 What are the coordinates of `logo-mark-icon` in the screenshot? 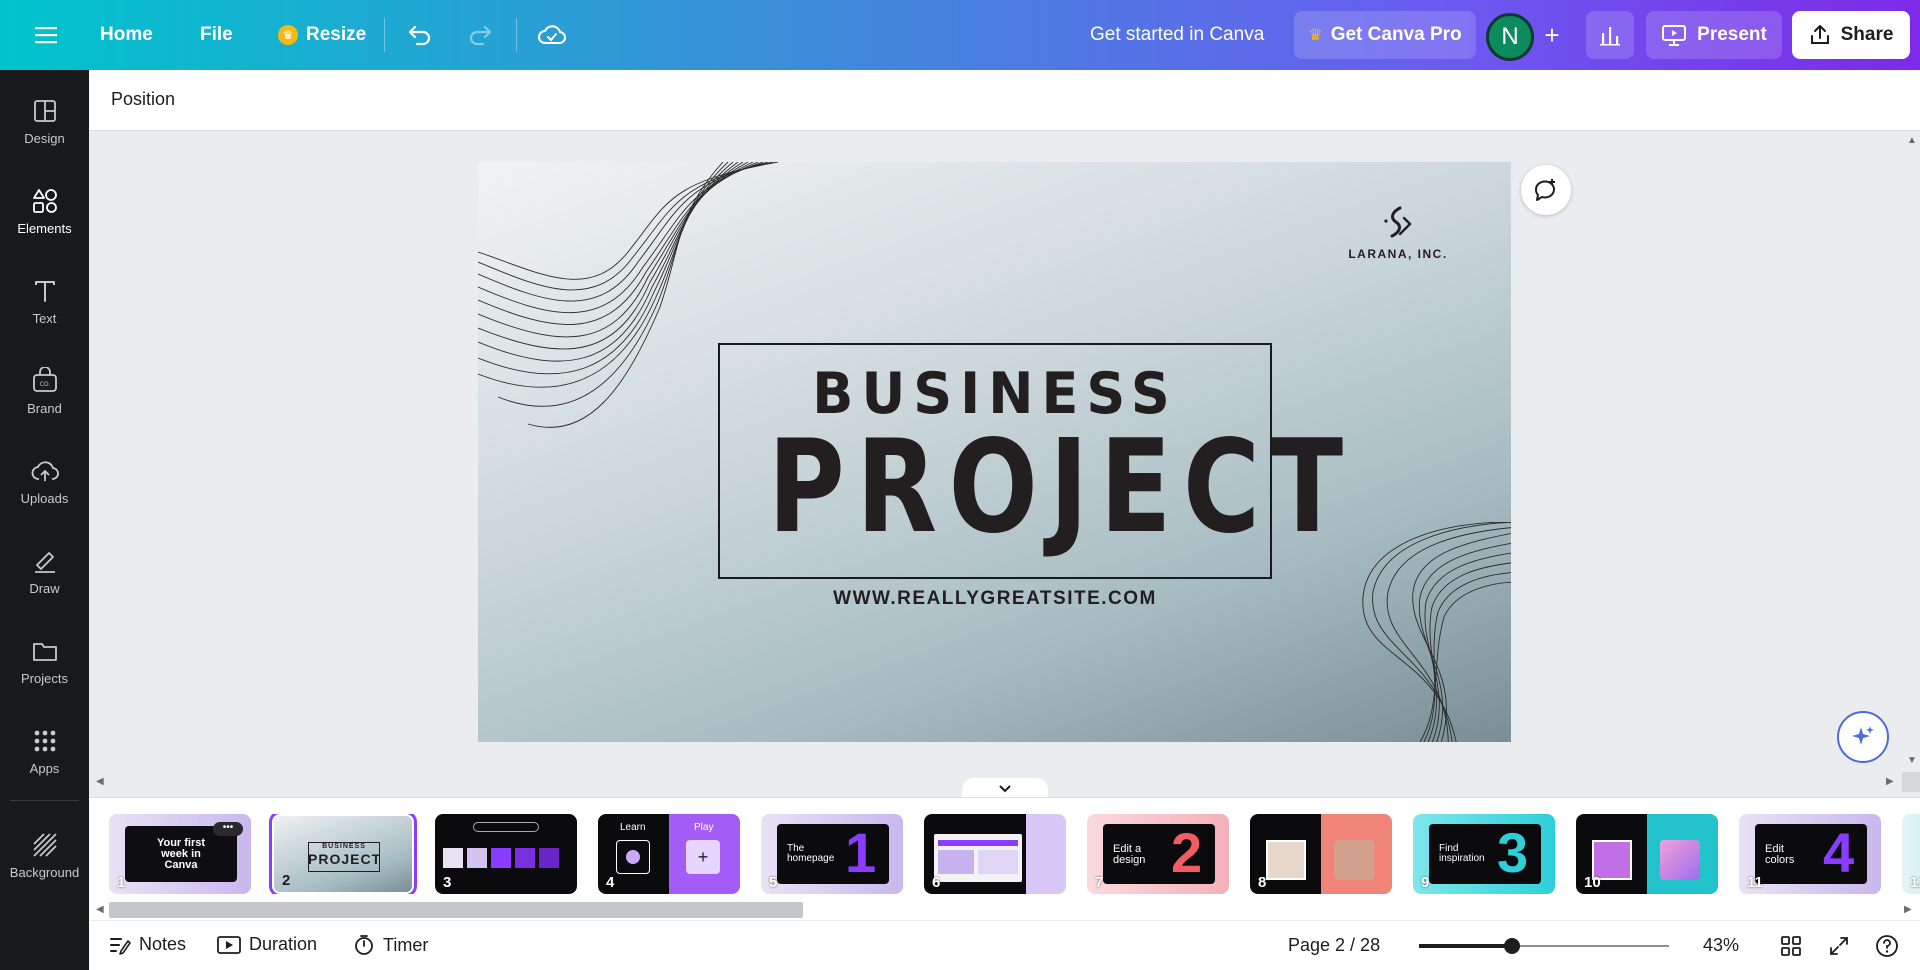 It's located at (1398, 222).